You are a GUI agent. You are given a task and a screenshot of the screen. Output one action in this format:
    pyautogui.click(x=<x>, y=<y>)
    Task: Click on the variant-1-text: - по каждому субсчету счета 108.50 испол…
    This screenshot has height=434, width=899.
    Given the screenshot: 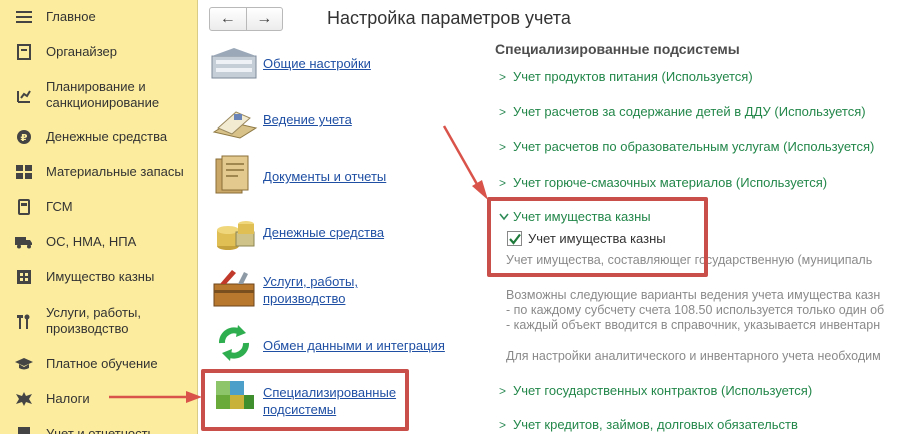 What is the action you would take?
    pyautogui.click(x=695, y=310)
    